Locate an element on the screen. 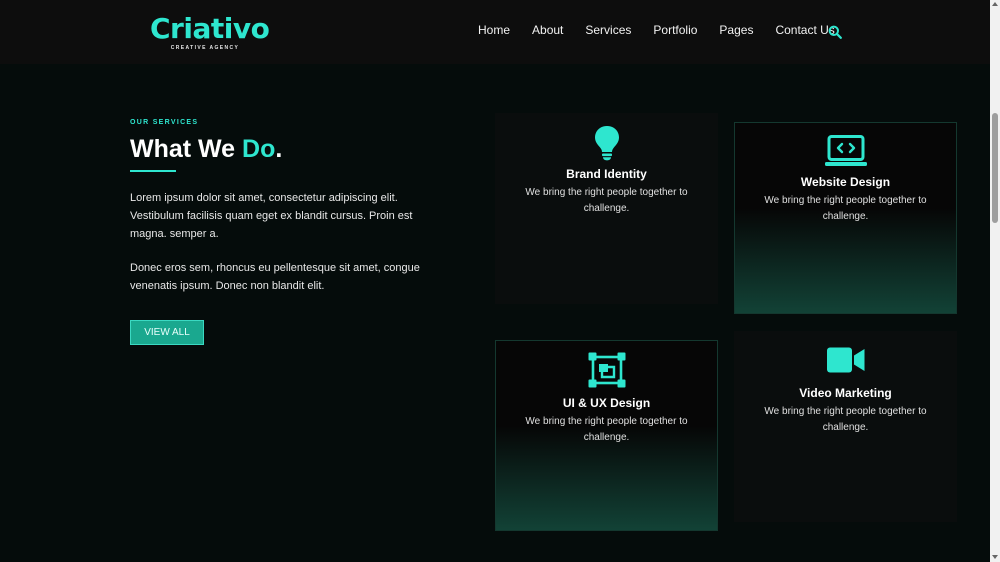 The image size is (1000, 562). scroll-down-arrow-icon is located at coordinates (995, 557).